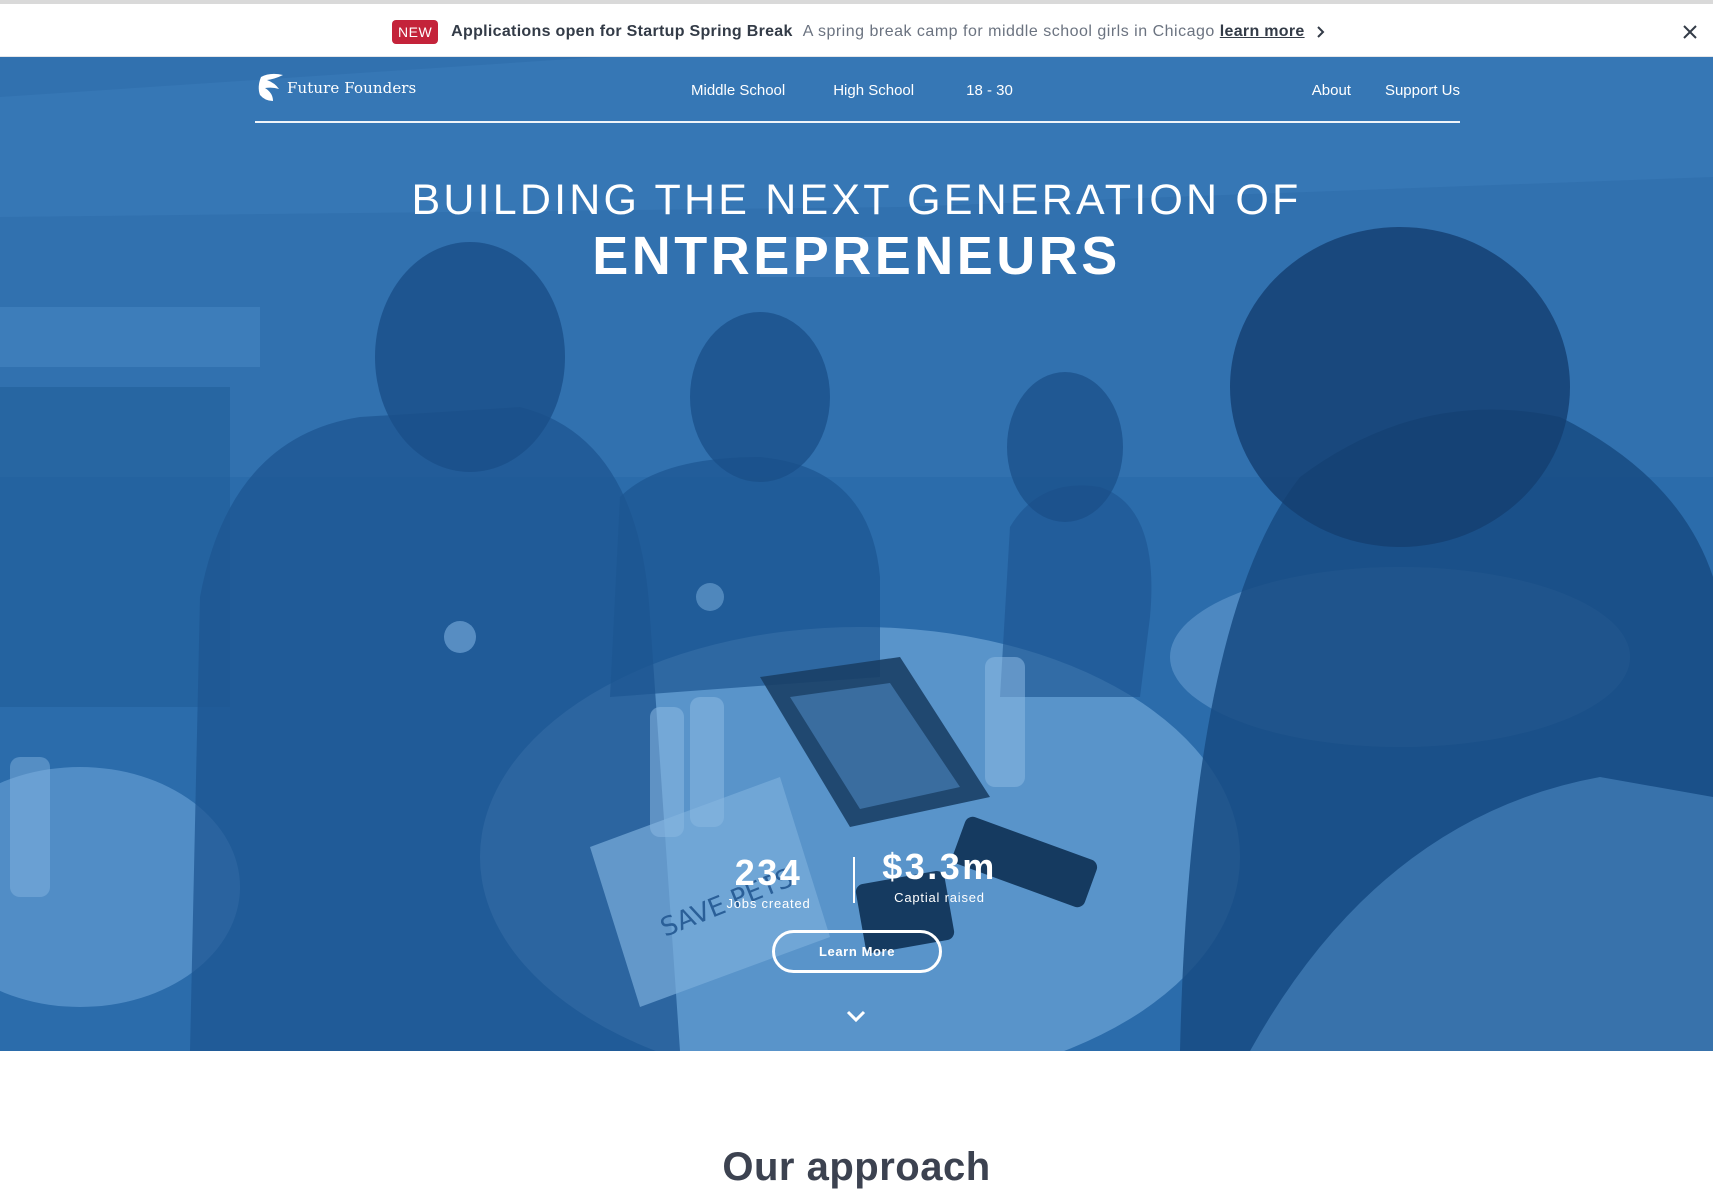 The height and width of the screenshot is (1190, 1713). What do you see at coordinates (989, 90) in the screenshot?
I see `nav-18-30: 18 - 30` at bounding box center [989, 90].